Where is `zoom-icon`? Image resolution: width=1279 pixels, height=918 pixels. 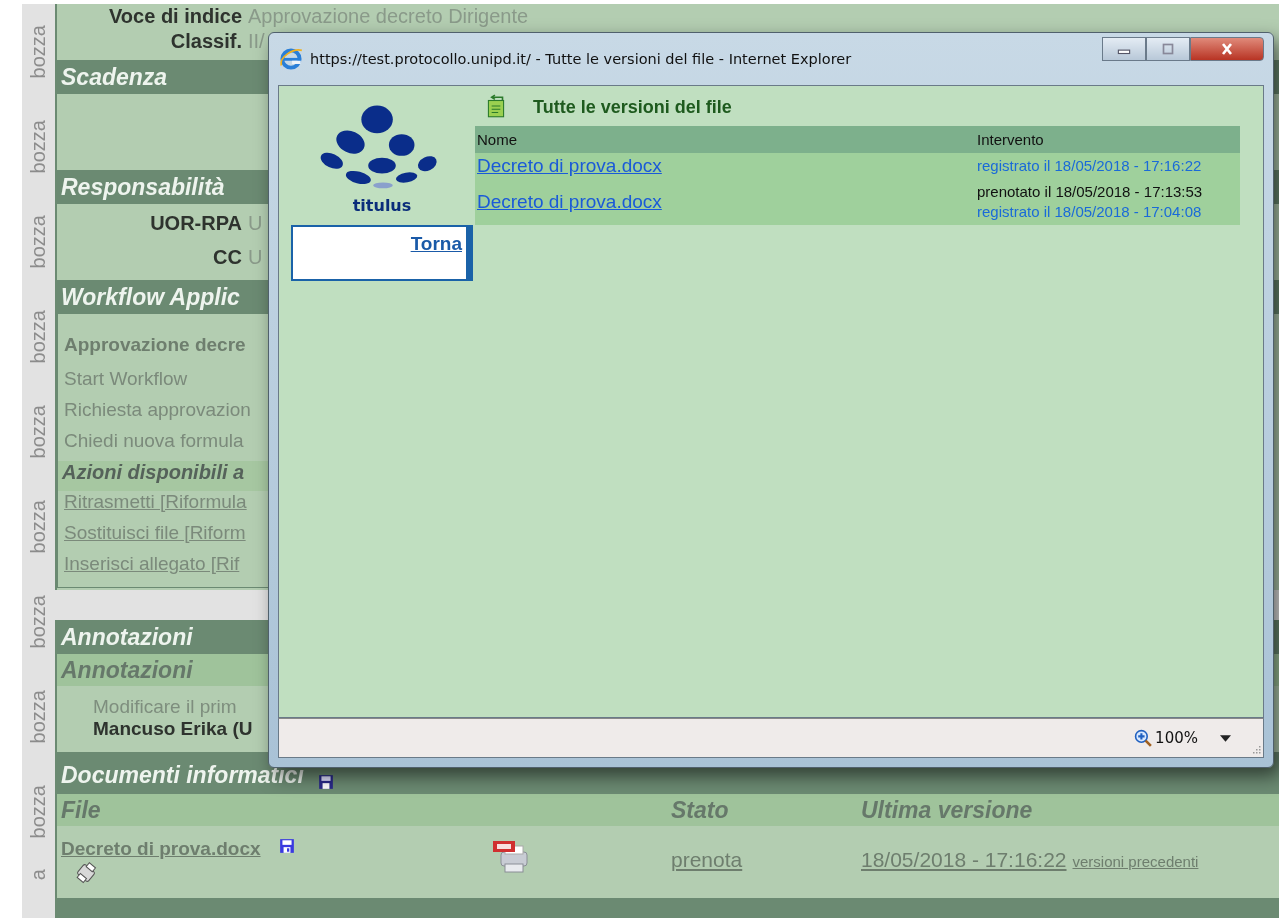
zoom-icon is located at coordinates (1144, 738).